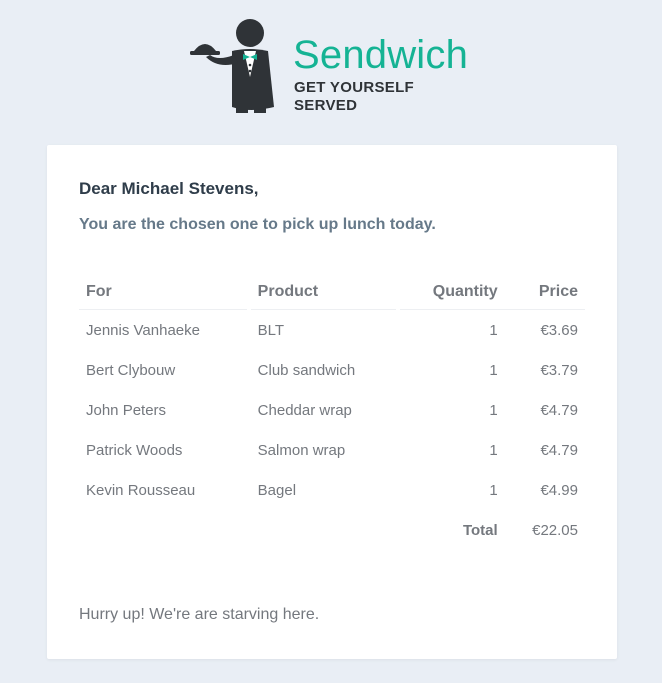  Describe the element at coordinates (452, 292) in the screenshot. I see `column-header-quantity: Quantity` at that location.